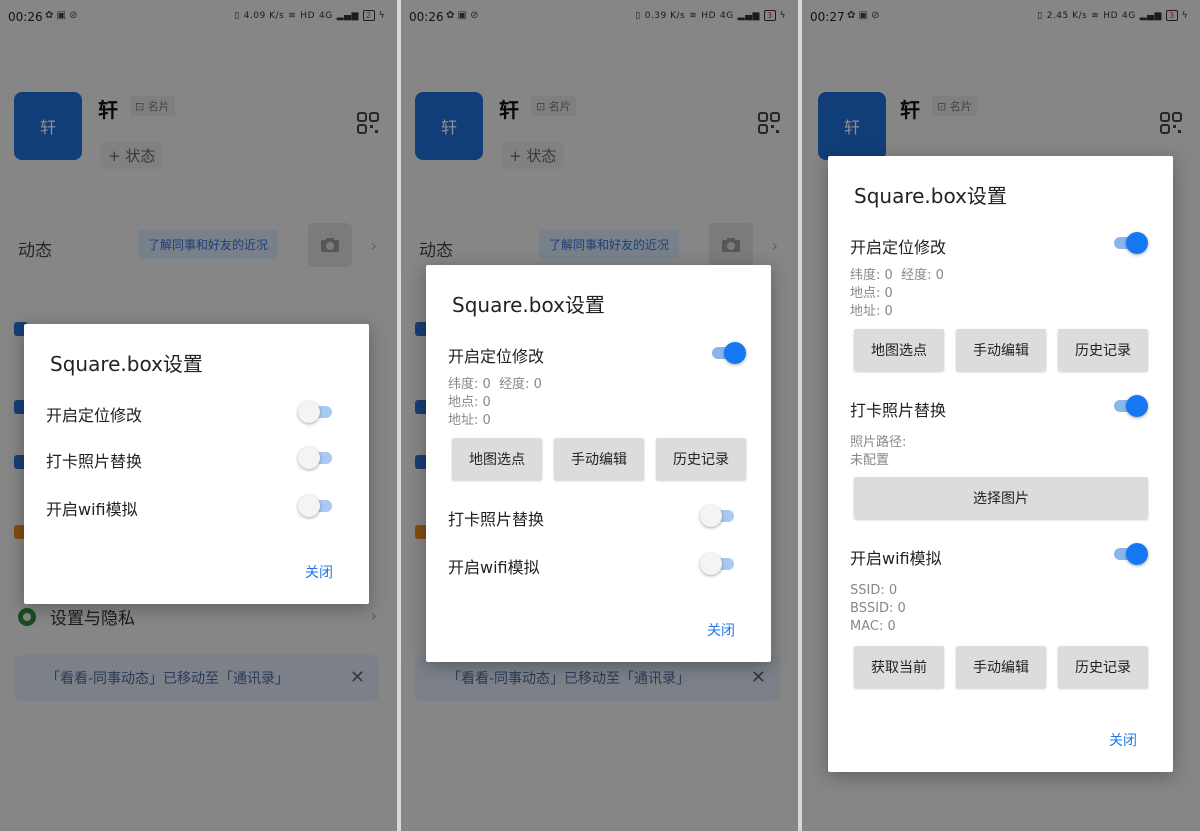  I want to click on mac-line: MAC: 0, so click(873, 626).